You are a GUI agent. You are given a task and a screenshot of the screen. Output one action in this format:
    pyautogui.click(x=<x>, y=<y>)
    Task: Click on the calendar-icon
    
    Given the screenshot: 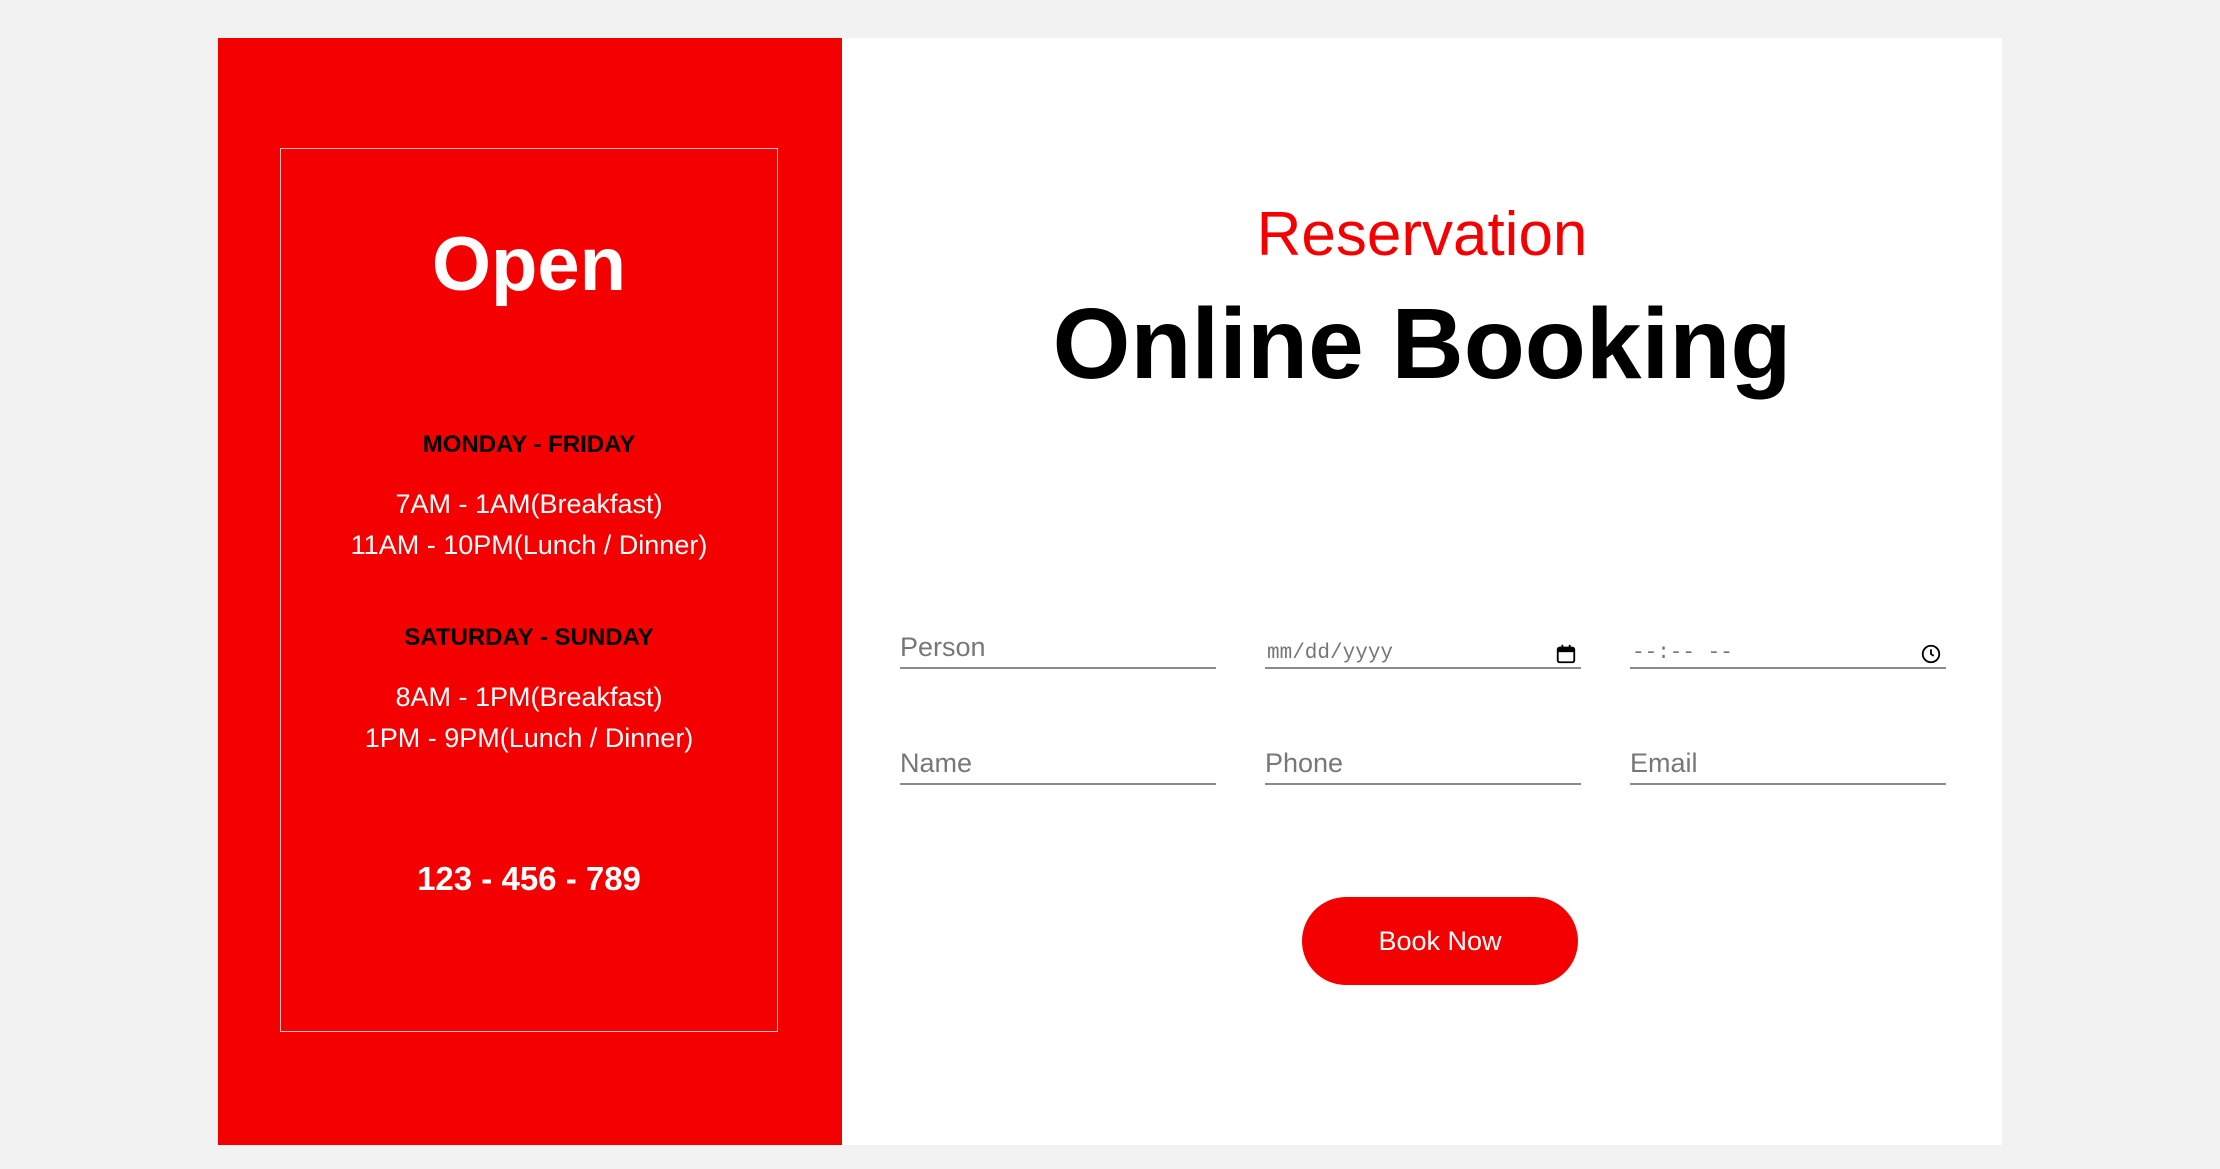 What is the action you would take?
    pyautogui.click(x=1566, y=654)
    